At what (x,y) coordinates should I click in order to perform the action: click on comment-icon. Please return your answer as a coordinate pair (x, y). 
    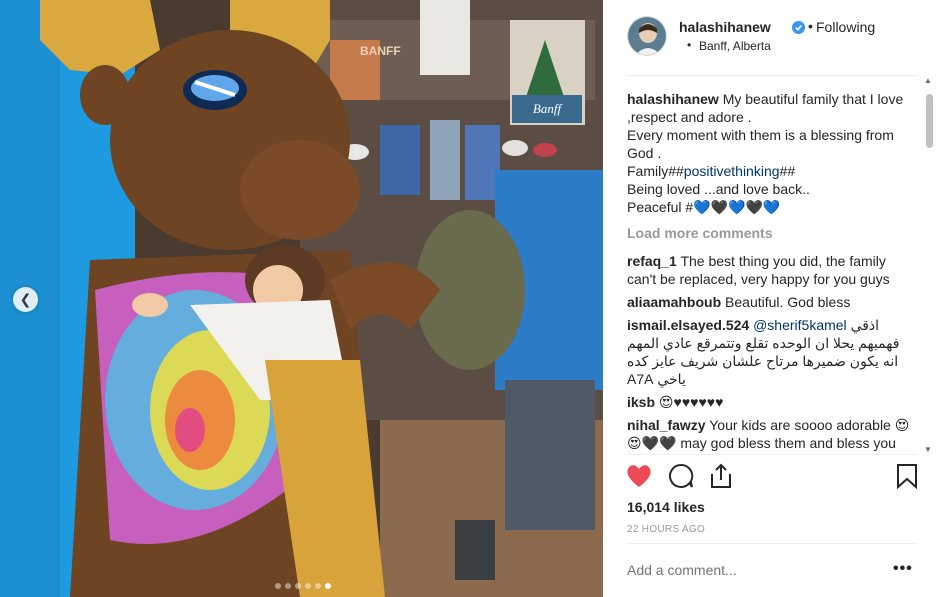
    Looking at the image, I should click on (681, 476).